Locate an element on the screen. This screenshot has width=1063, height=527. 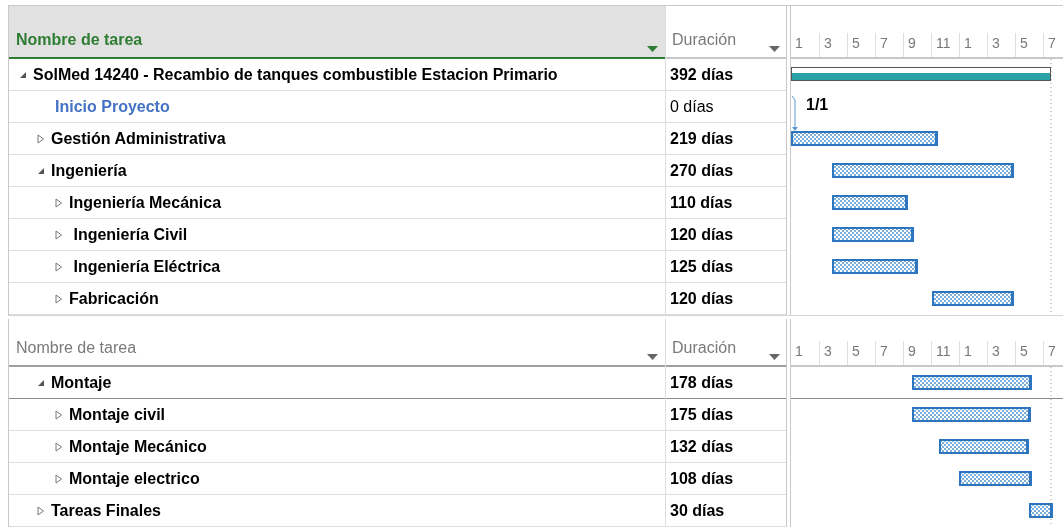
task-name: Montaje Mecánico is located at coordinates (138, 446).